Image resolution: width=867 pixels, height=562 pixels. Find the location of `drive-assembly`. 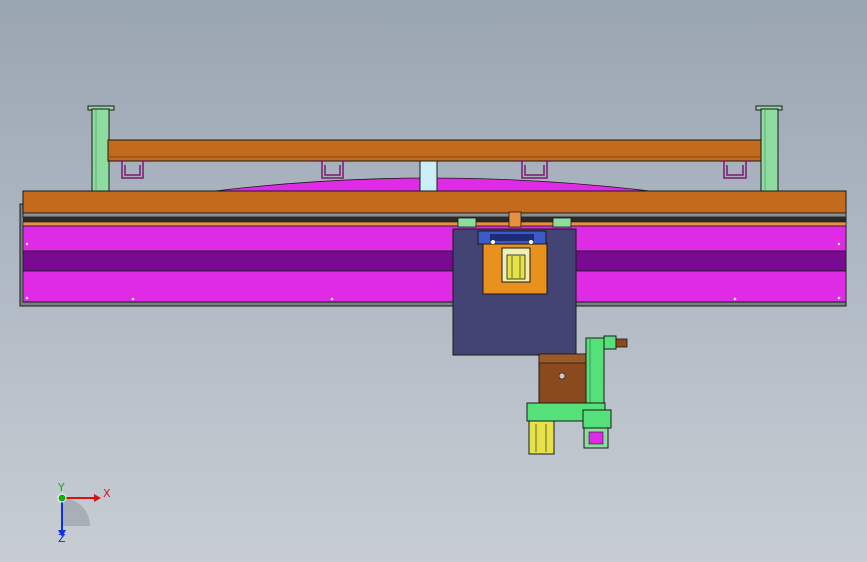

drive-assembly is located at coordinates (577, 395).